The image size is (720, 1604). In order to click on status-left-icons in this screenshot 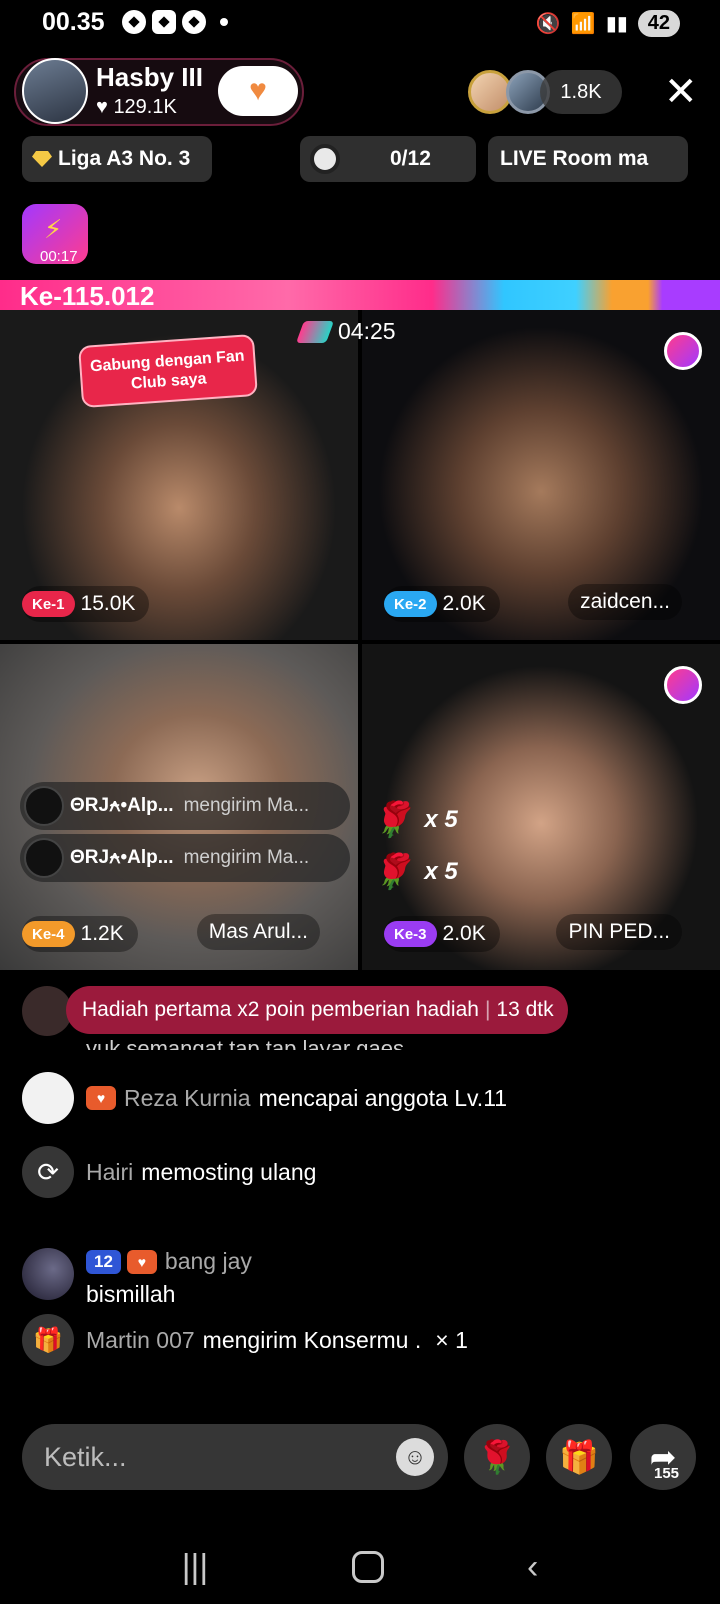, I will do `click(175, 22)`.